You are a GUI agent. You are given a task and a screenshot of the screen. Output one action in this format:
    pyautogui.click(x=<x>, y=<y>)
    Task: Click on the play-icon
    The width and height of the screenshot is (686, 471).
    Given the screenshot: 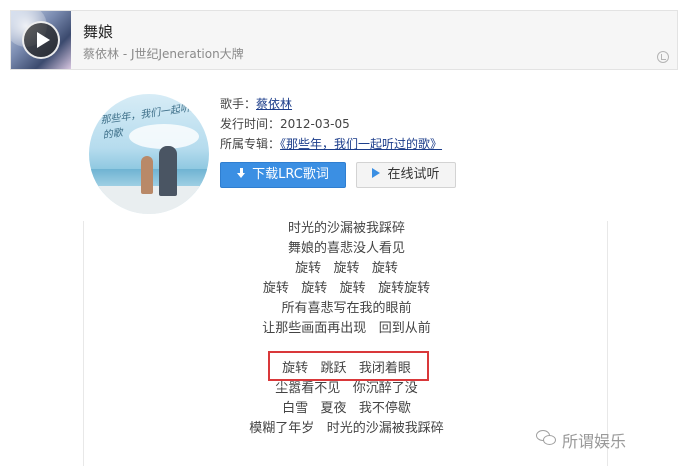 What is the action you would take?
    pyautogui.click(x=41, y=40)
    